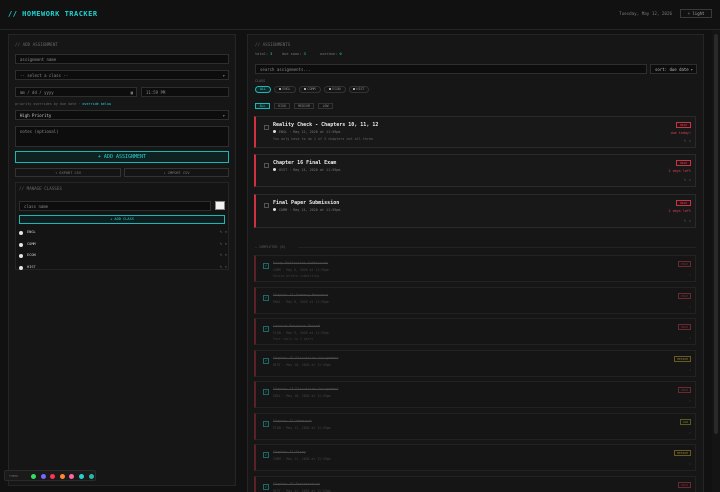 The image size is (720, 492). I want to click on add-class-button: + ADD CLASS, so click(122, 219).